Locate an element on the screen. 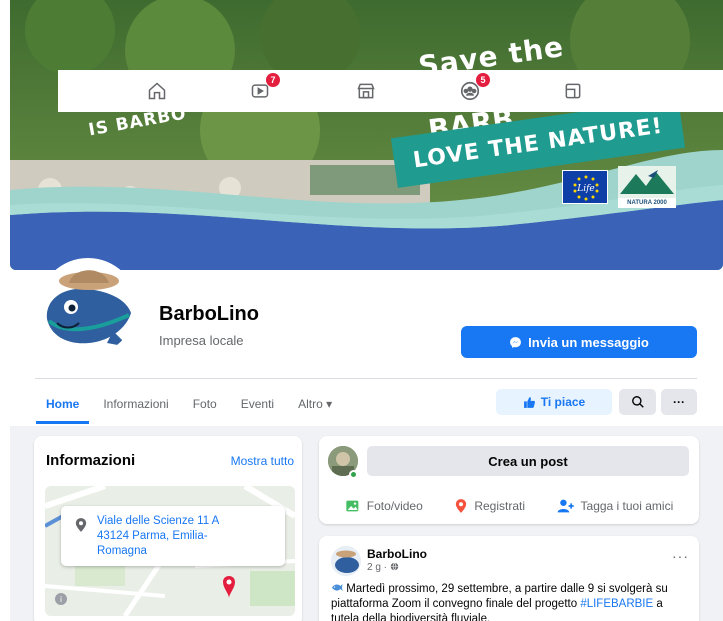 This screenshot has height=621, width=723. search-page-button is located at coordinates (637, 402).